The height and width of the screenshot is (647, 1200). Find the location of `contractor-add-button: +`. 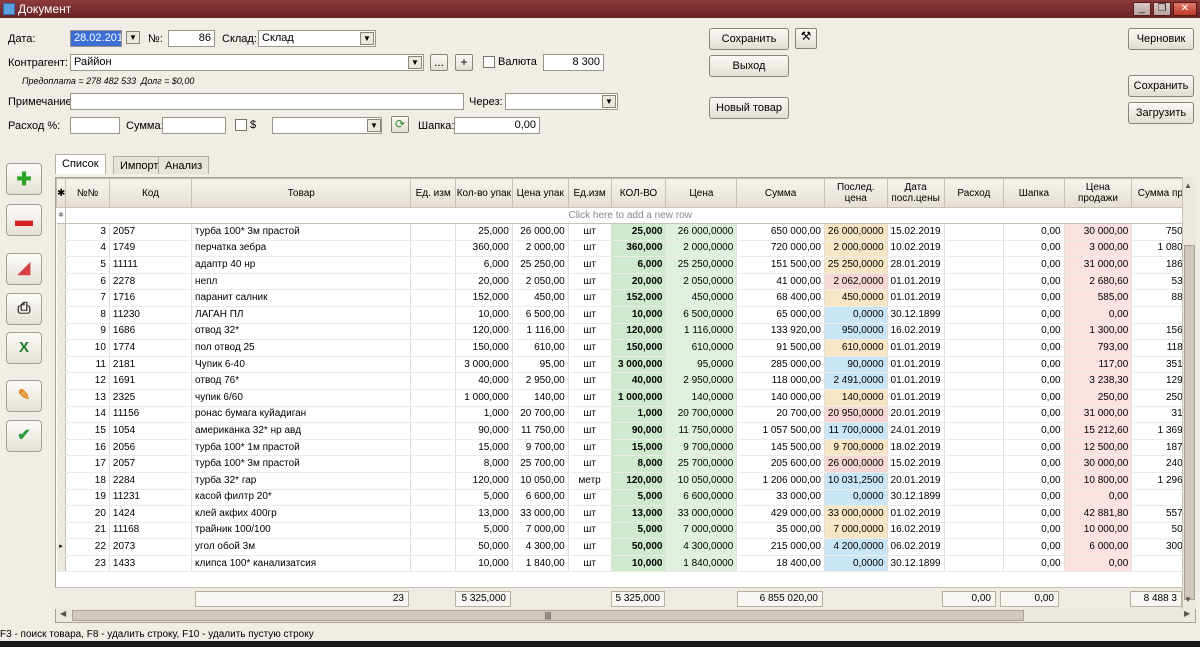

contractor-add-button: + is located at coordinates (464, 62).